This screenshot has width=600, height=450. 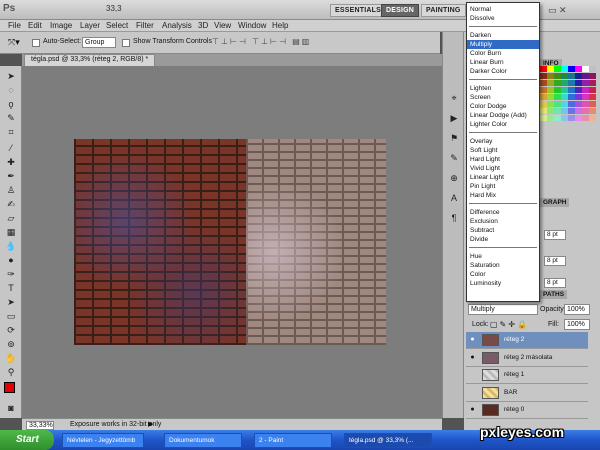 I want to click on blend-mode-option: Lighter Color, so click(x=503, y=124).